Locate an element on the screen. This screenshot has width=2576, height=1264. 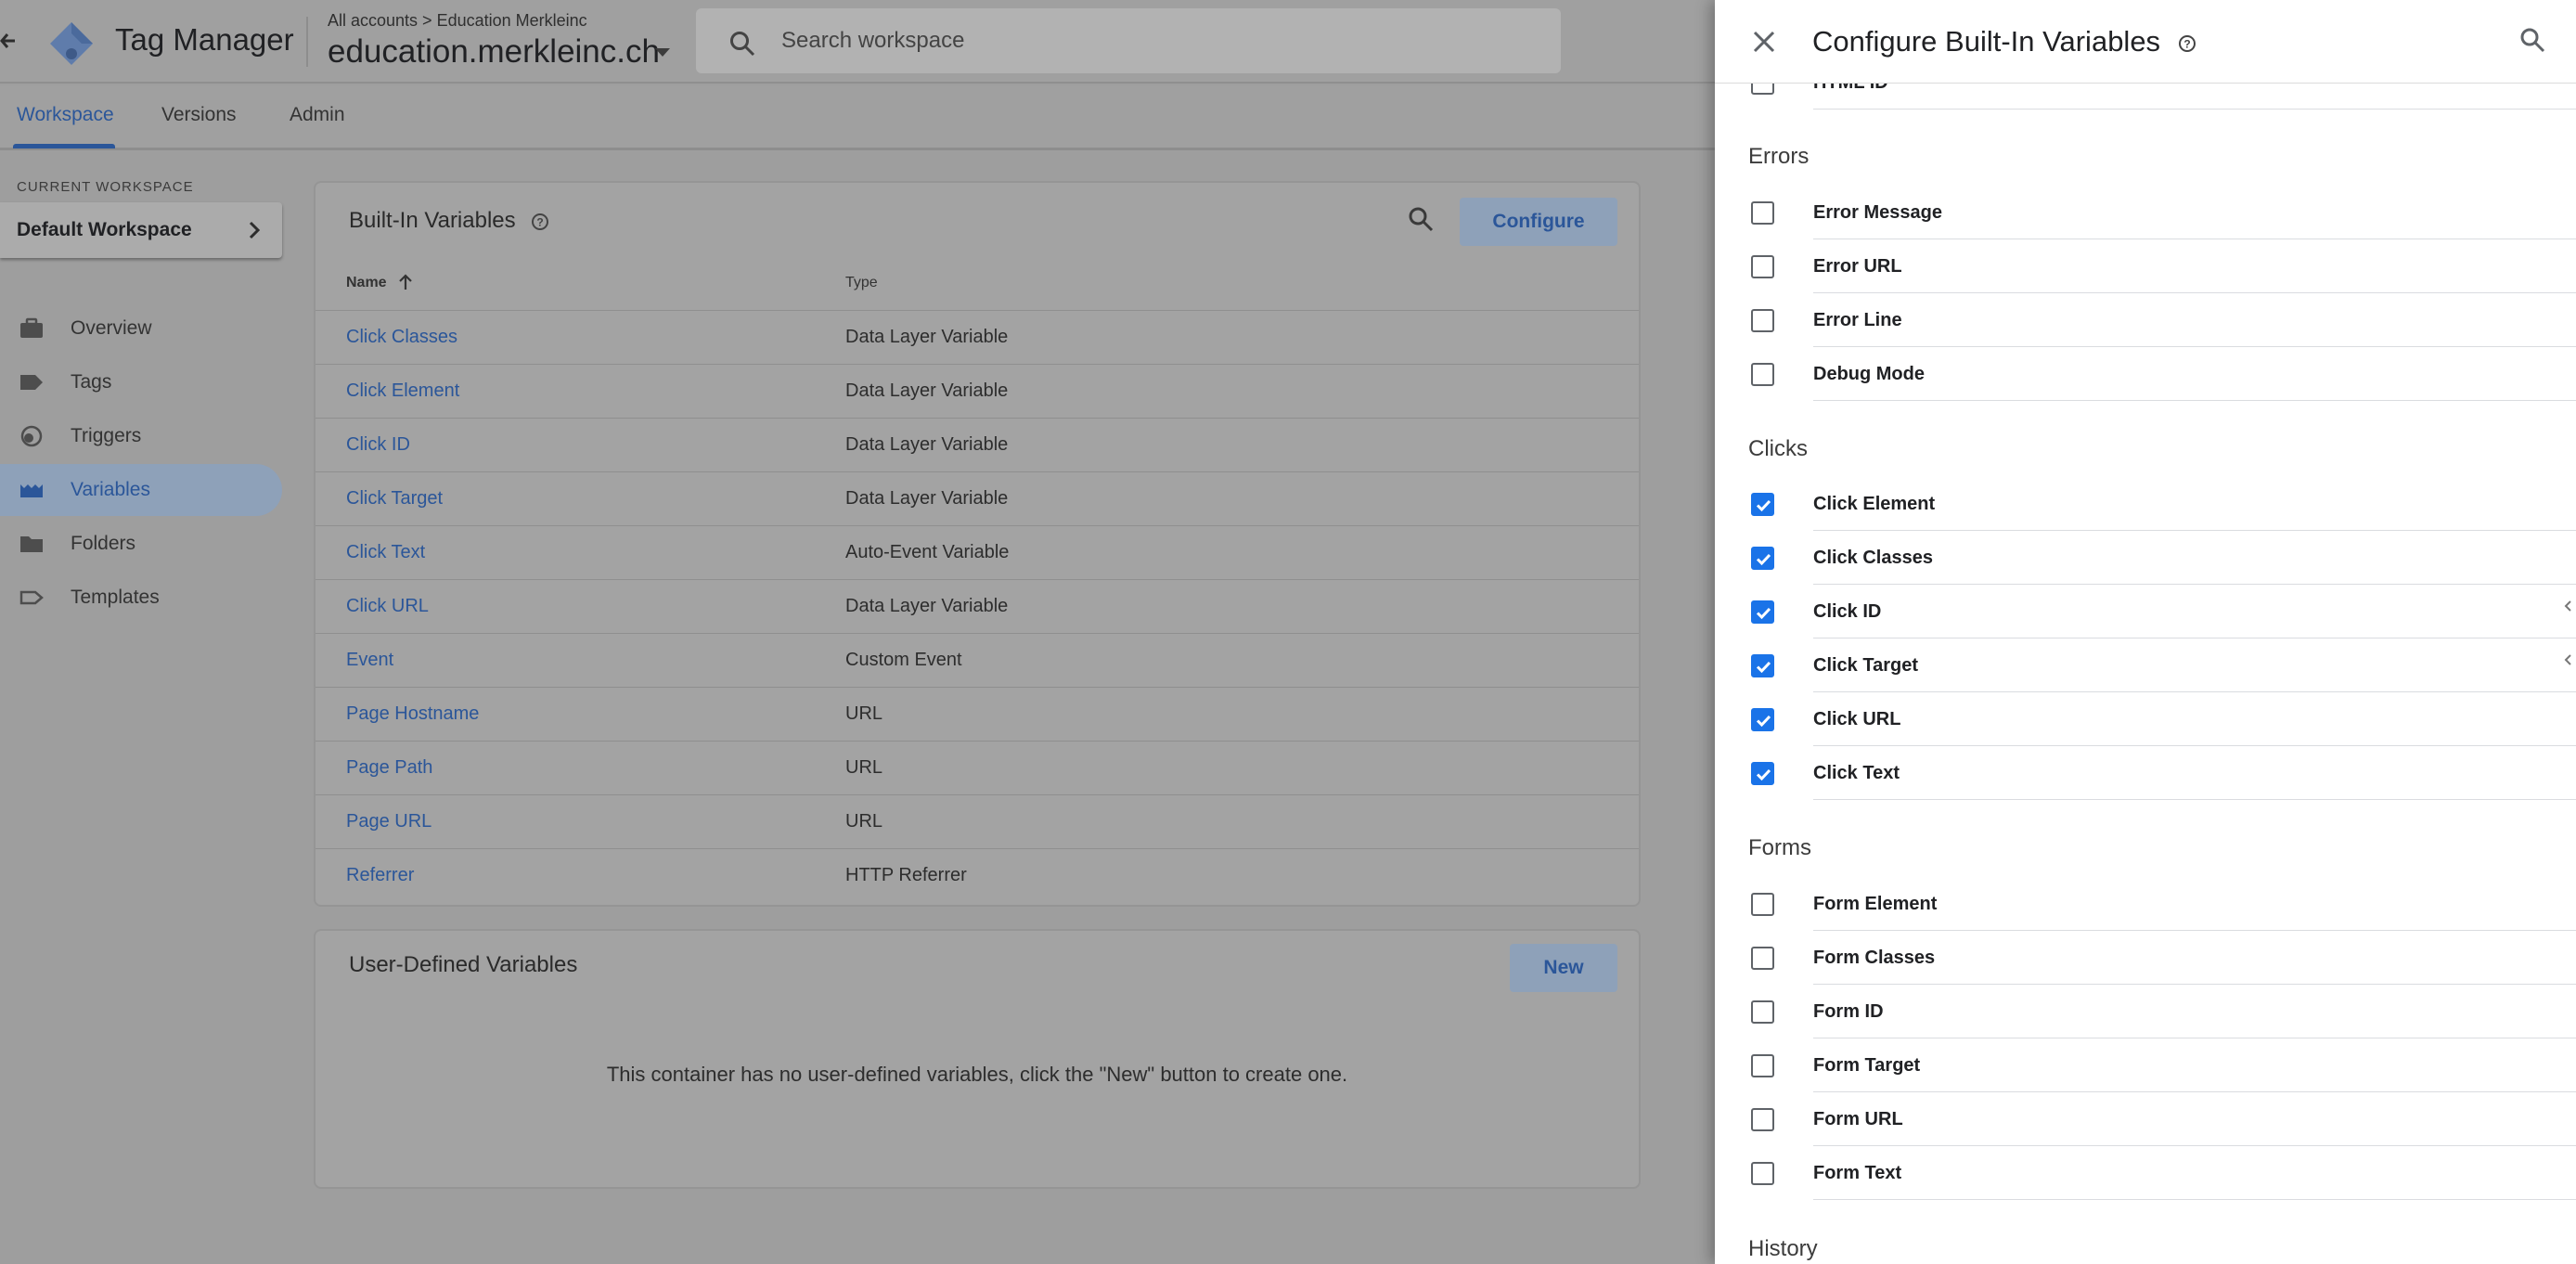
checkbox-row: Debug Mode is located at coordinates (2145, 374).